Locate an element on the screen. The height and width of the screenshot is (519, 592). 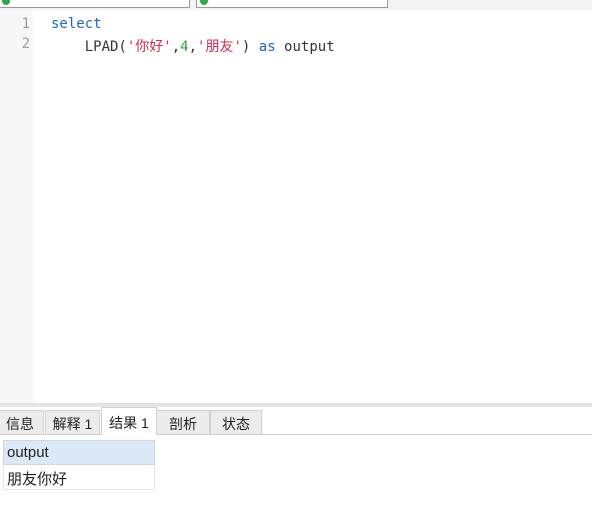
column-header-output: output is located at coordinates (79, 452).